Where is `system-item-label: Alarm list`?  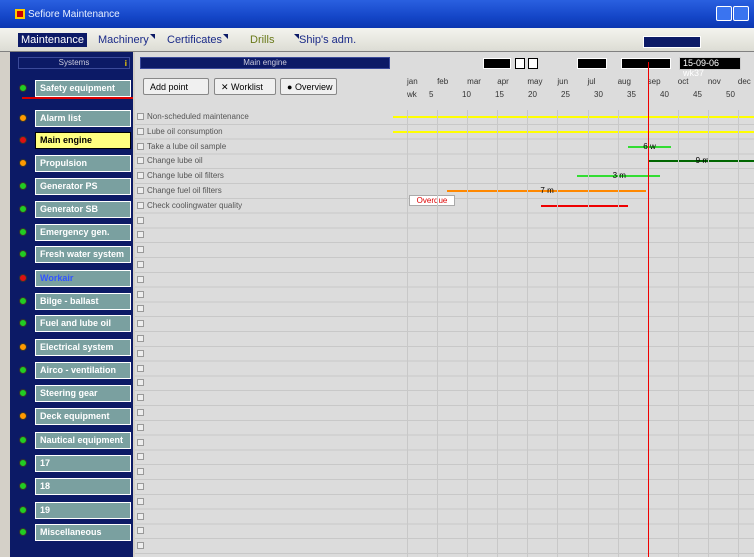
system-item-label: Alarm list is located at coordinates (83, 118).